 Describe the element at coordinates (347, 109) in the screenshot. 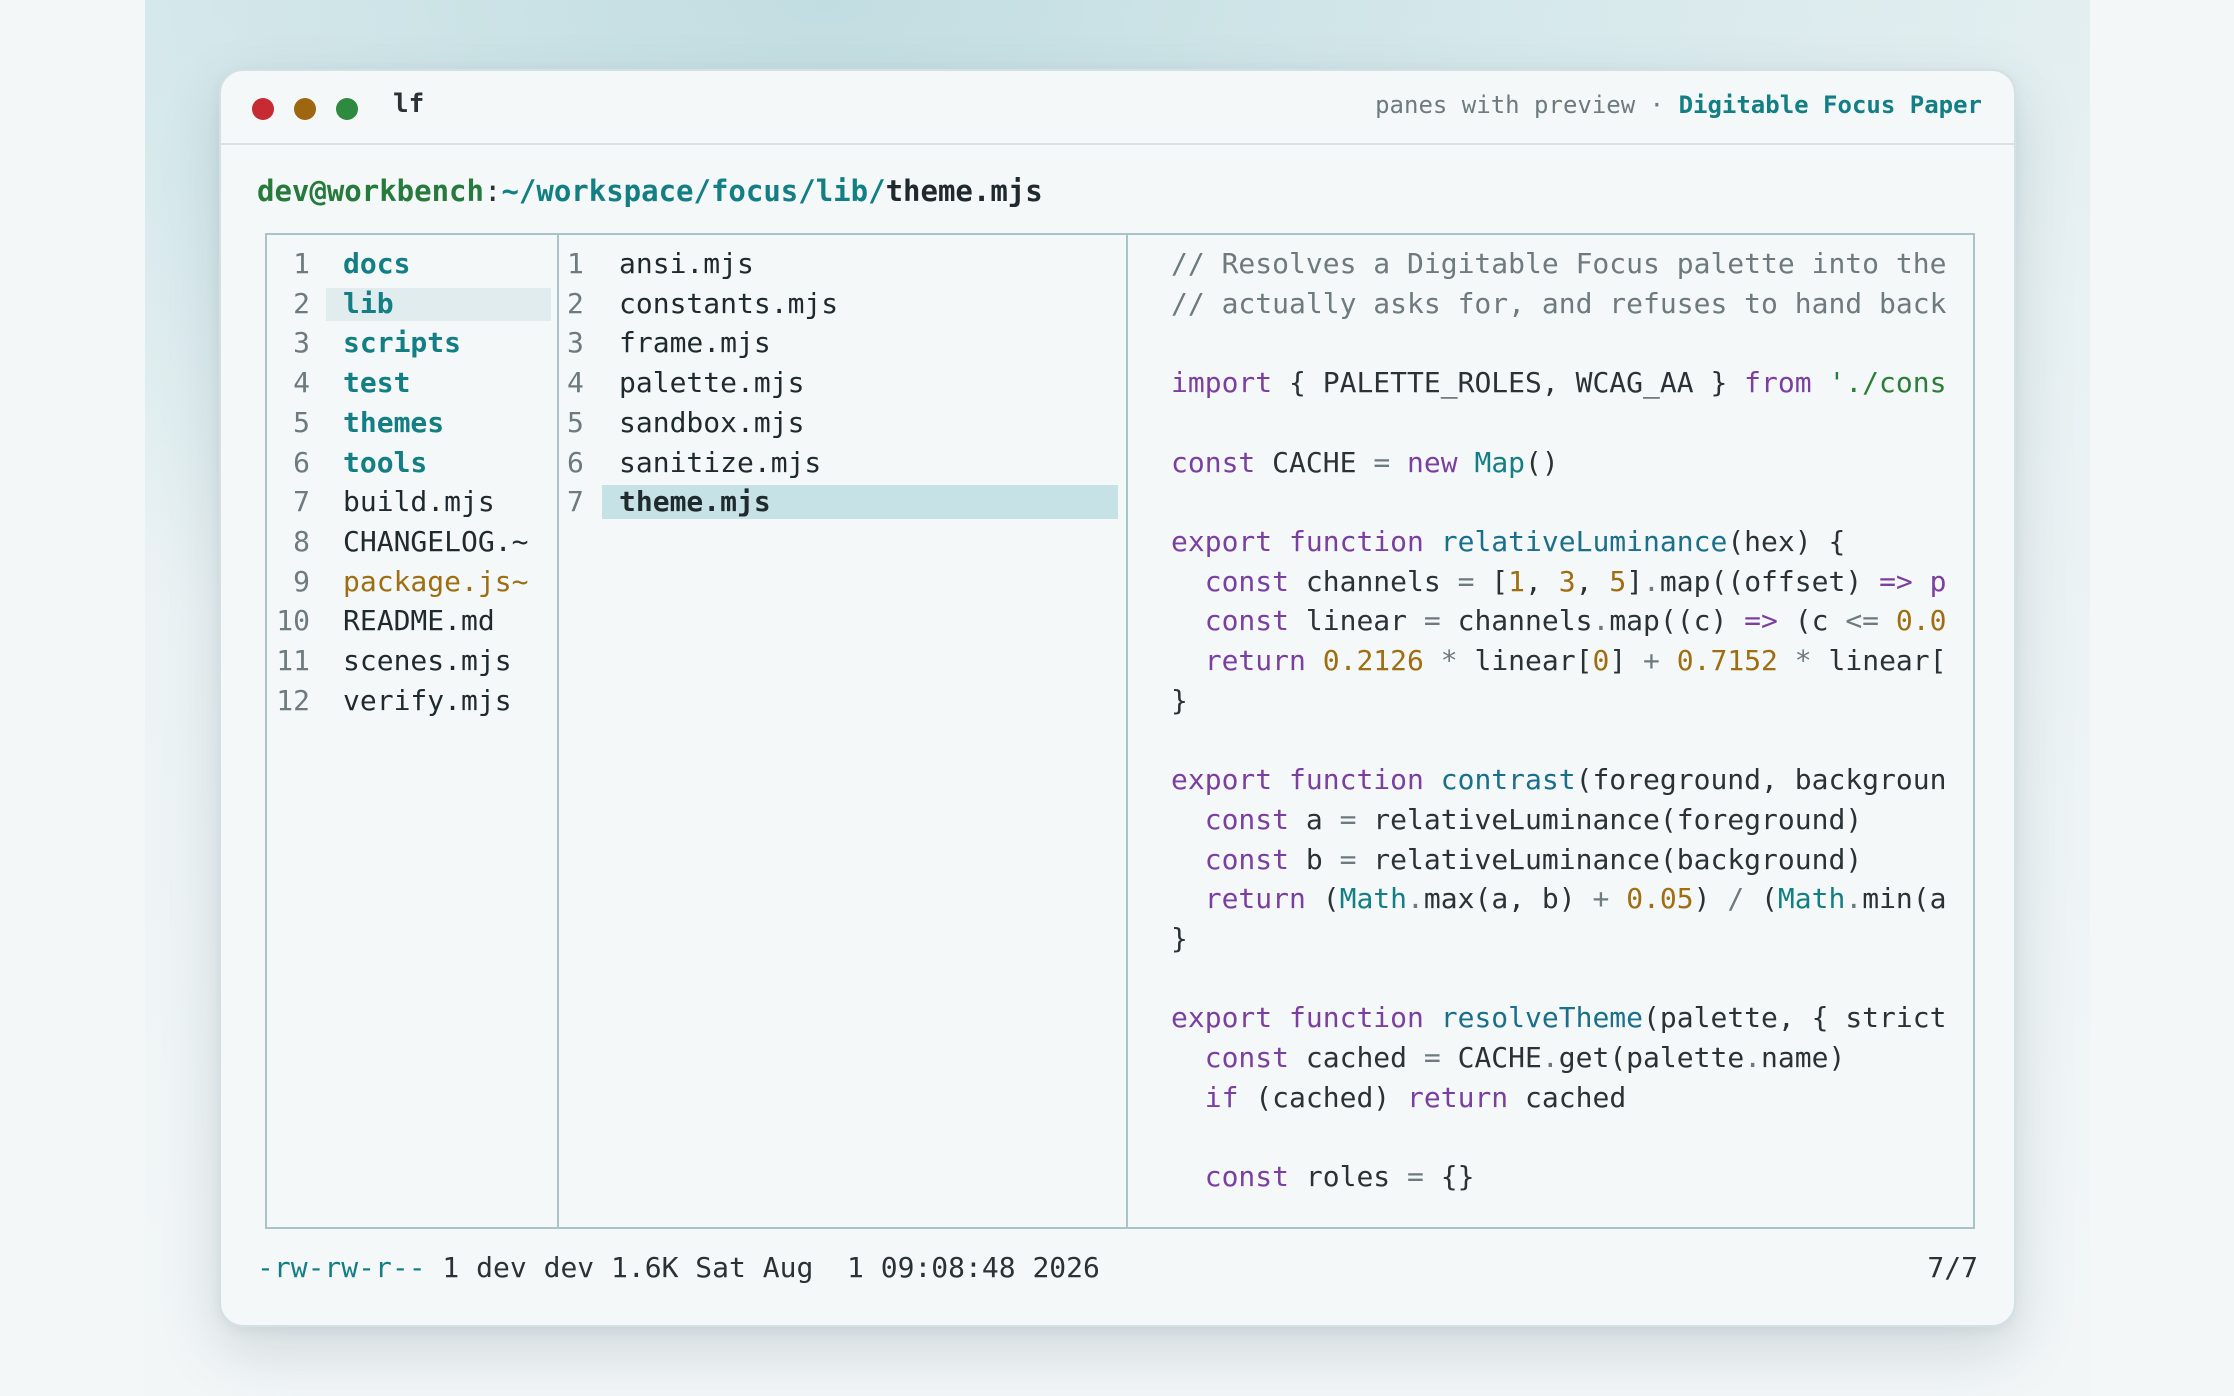

I see `maximize-window-button` at that location.